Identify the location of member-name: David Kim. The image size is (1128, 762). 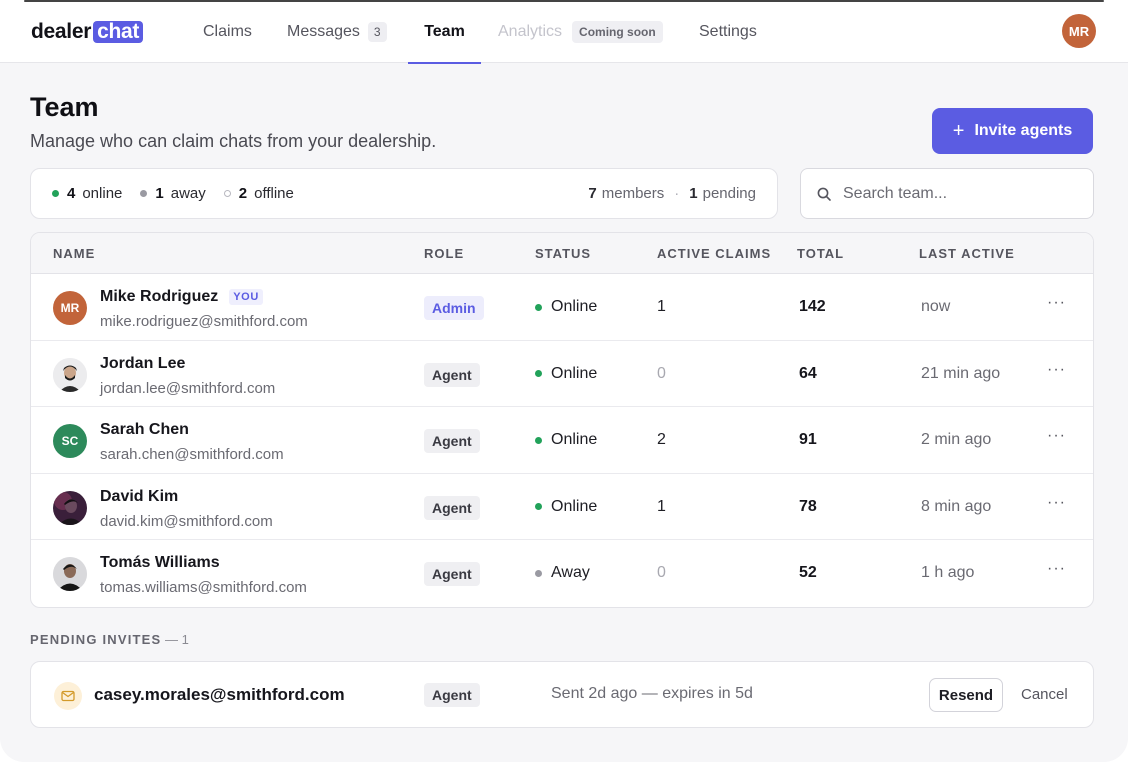
(139, 496).